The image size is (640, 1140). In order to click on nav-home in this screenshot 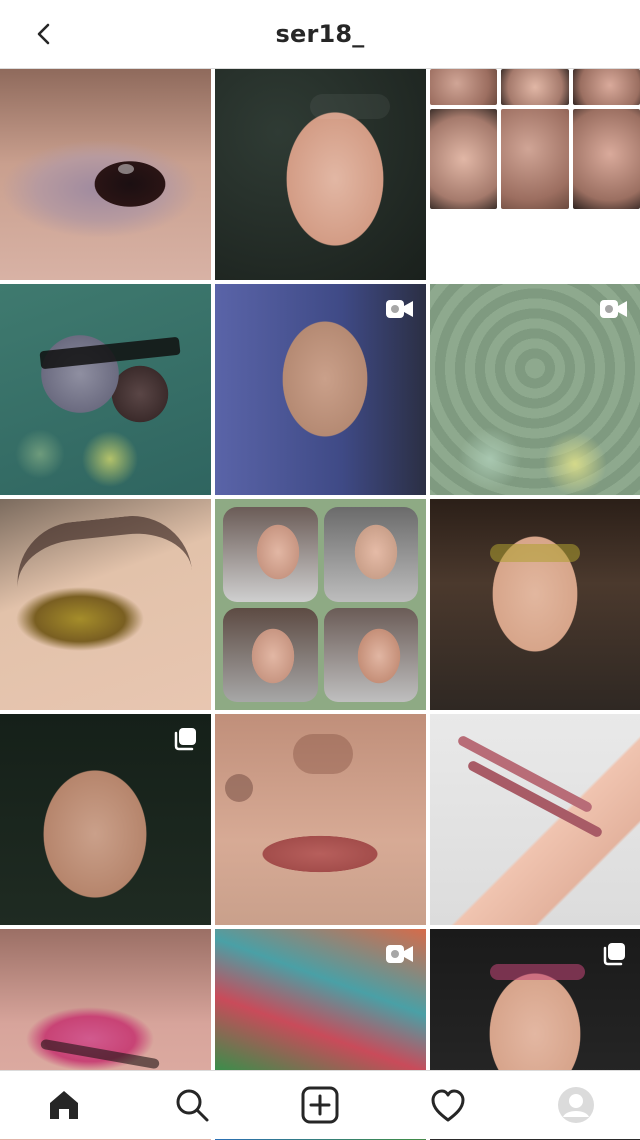, I will do `click(64, 1105)`.